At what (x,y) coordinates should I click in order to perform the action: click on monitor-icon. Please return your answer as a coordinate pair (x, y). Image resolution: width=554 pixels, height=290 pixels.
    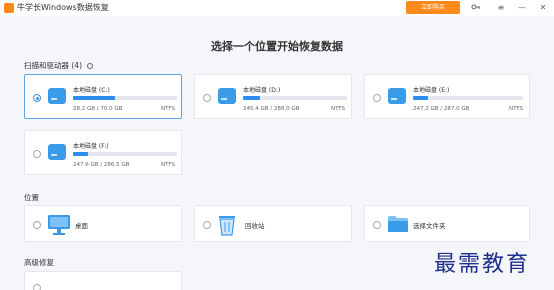
    Looking at the image, I should click on (59, 225).